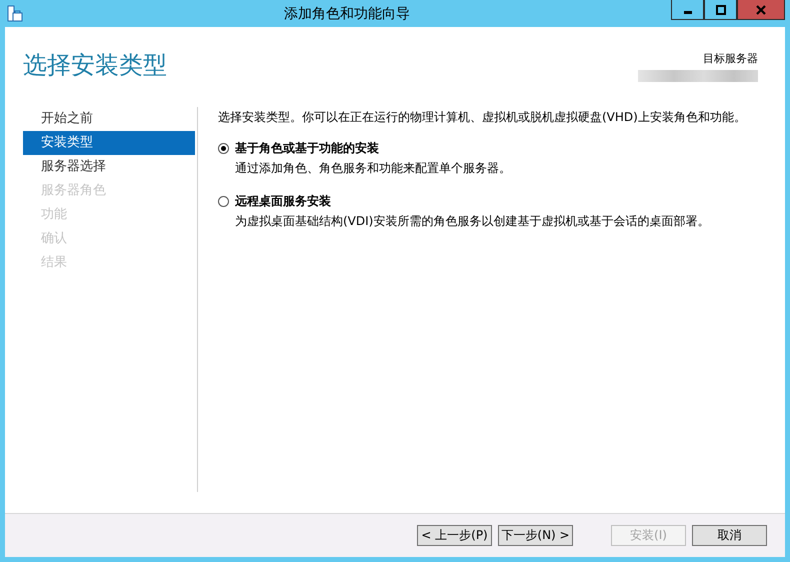  Describe the element at coordinates (14, 13) in the screenshot. I see `server-manager-icon` at that location.